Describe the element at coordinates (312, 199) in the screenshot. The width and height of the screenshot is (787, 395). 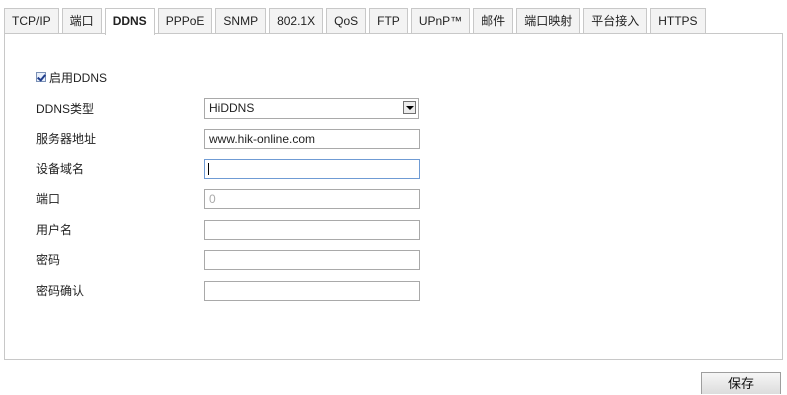
I see `port-input` at that location.